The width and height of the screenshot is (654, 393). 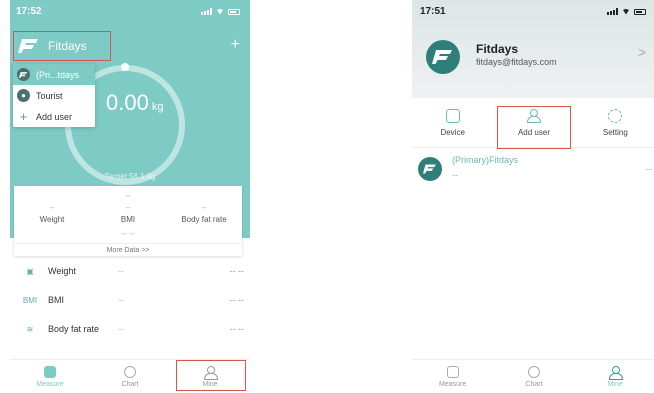 I want to click on dropdown-item-primary: (Pri...tdays, so click(x=54, y=74).